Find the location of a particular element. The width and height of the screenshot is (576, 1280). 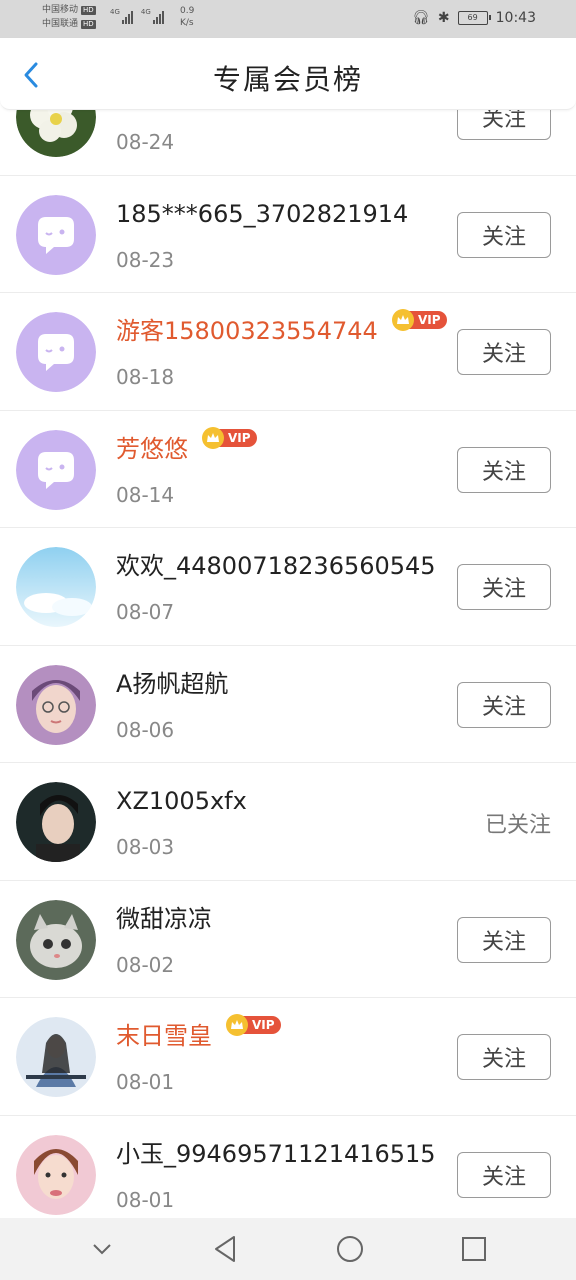

triangle-back-icon is located at coordinates (225, 1249).